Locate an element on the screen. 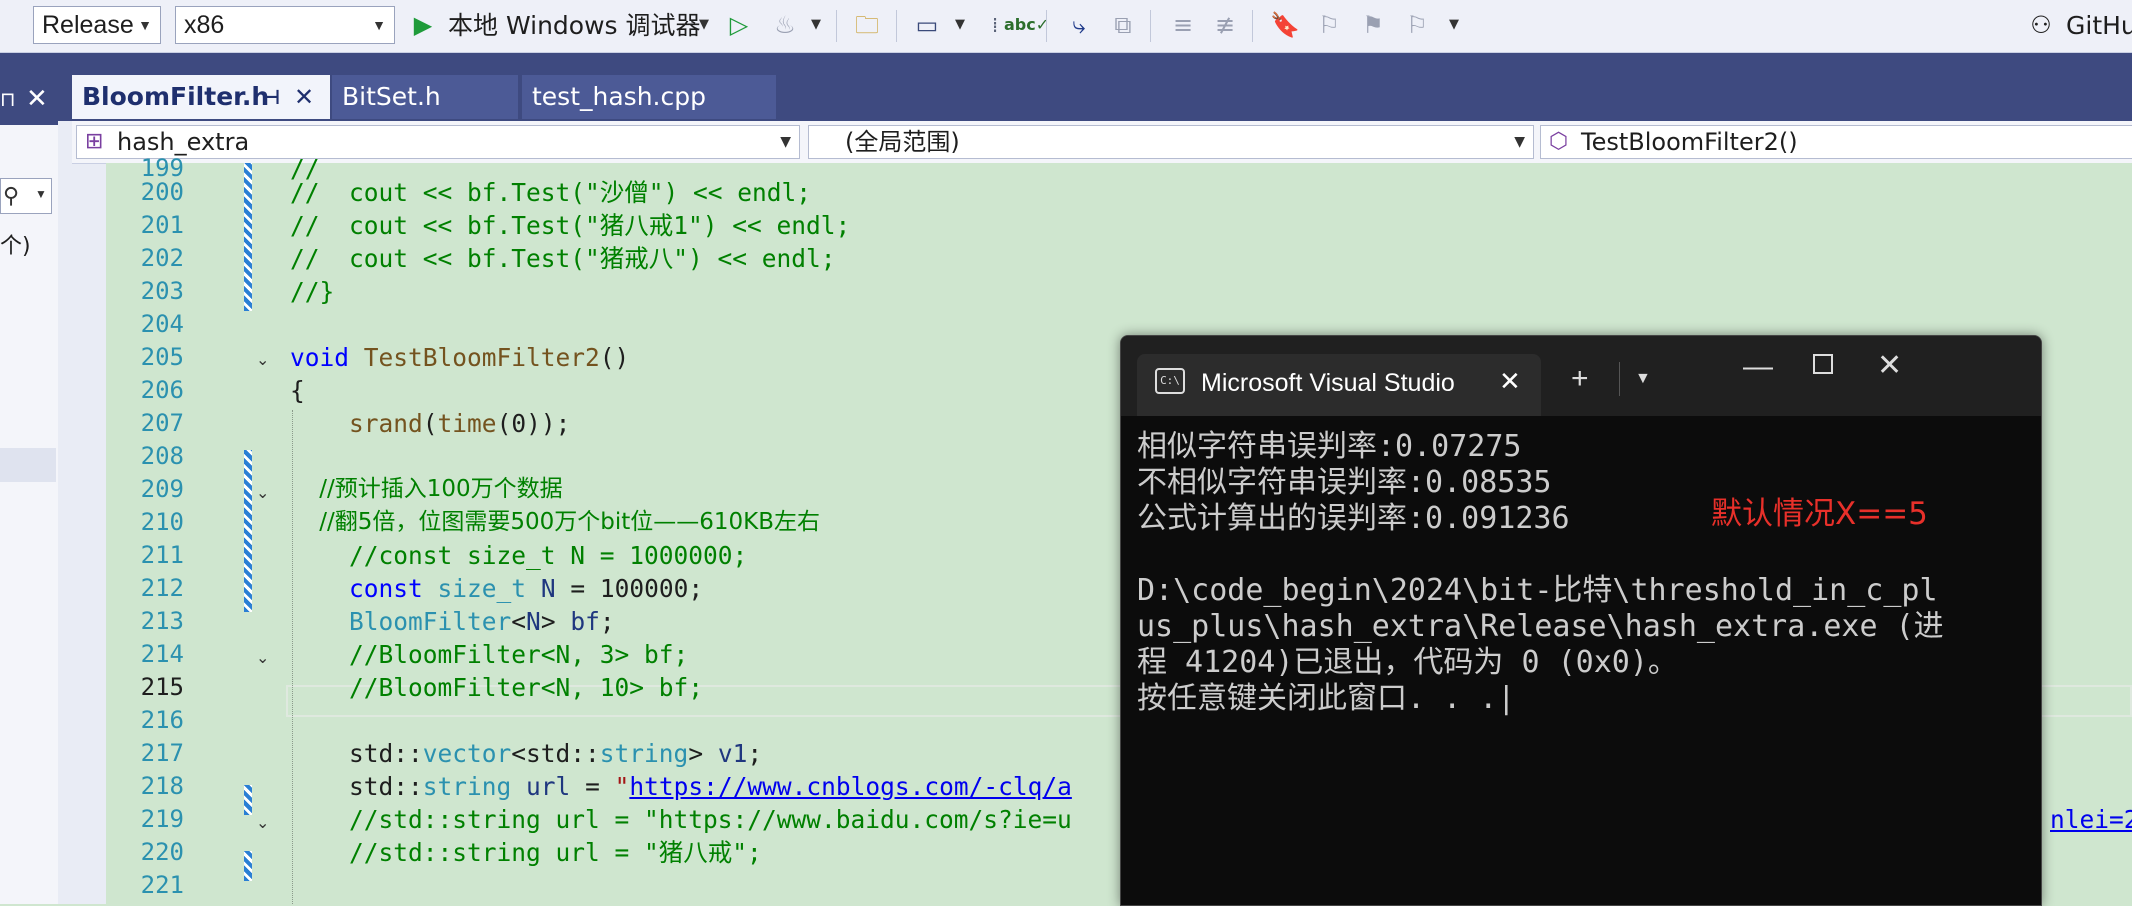 Image resolution: width=2132 pixels, height=906 pixels. code-line: //} is located at coordinates (312, 291).